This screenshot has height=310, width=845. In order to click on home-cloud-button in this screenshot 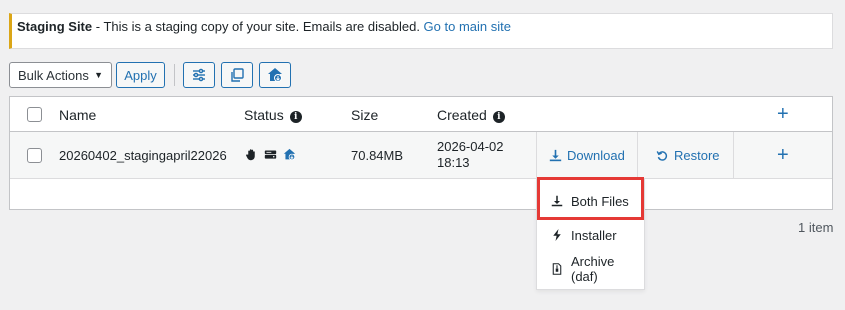, I will do `click(275, 75)`.